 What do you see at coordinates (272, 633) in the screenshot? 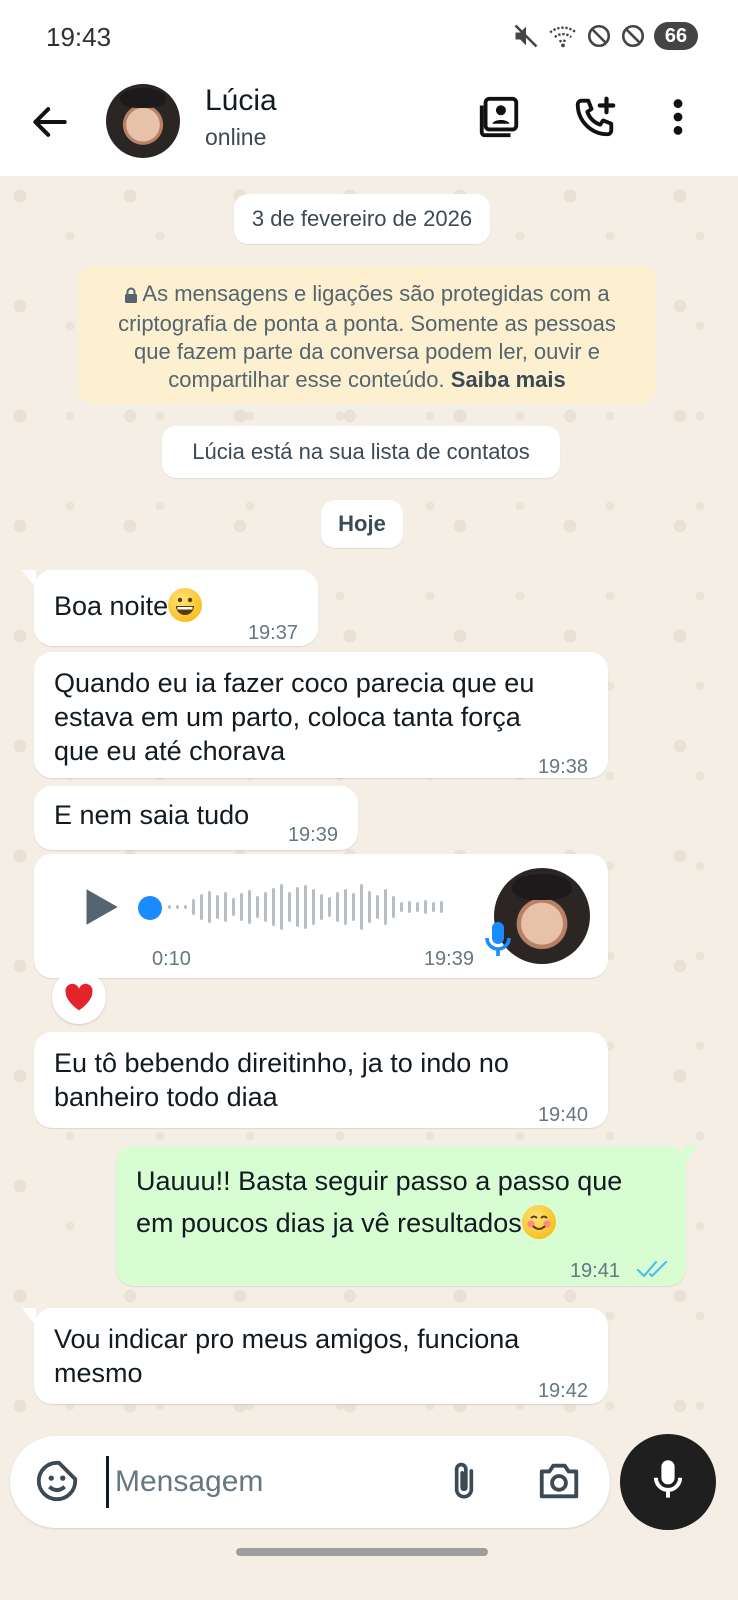
I see `message-time: 19:37` at bounding box center [272, 633].